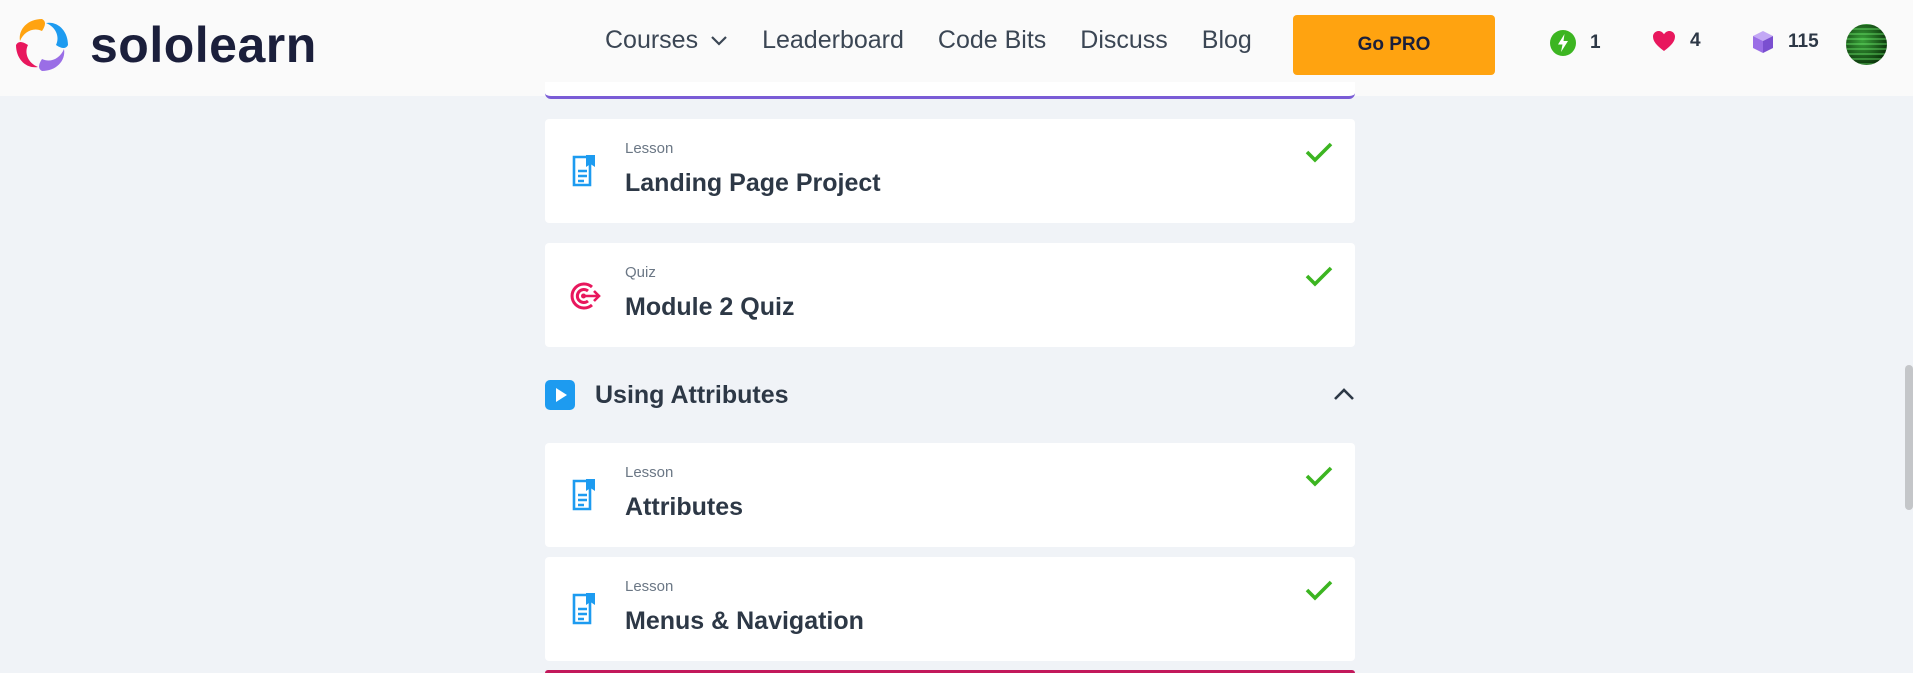  What do you see at coordinates (560, 395) in the screenshot?
I see `play-icon` at bounding box center [560, 395].